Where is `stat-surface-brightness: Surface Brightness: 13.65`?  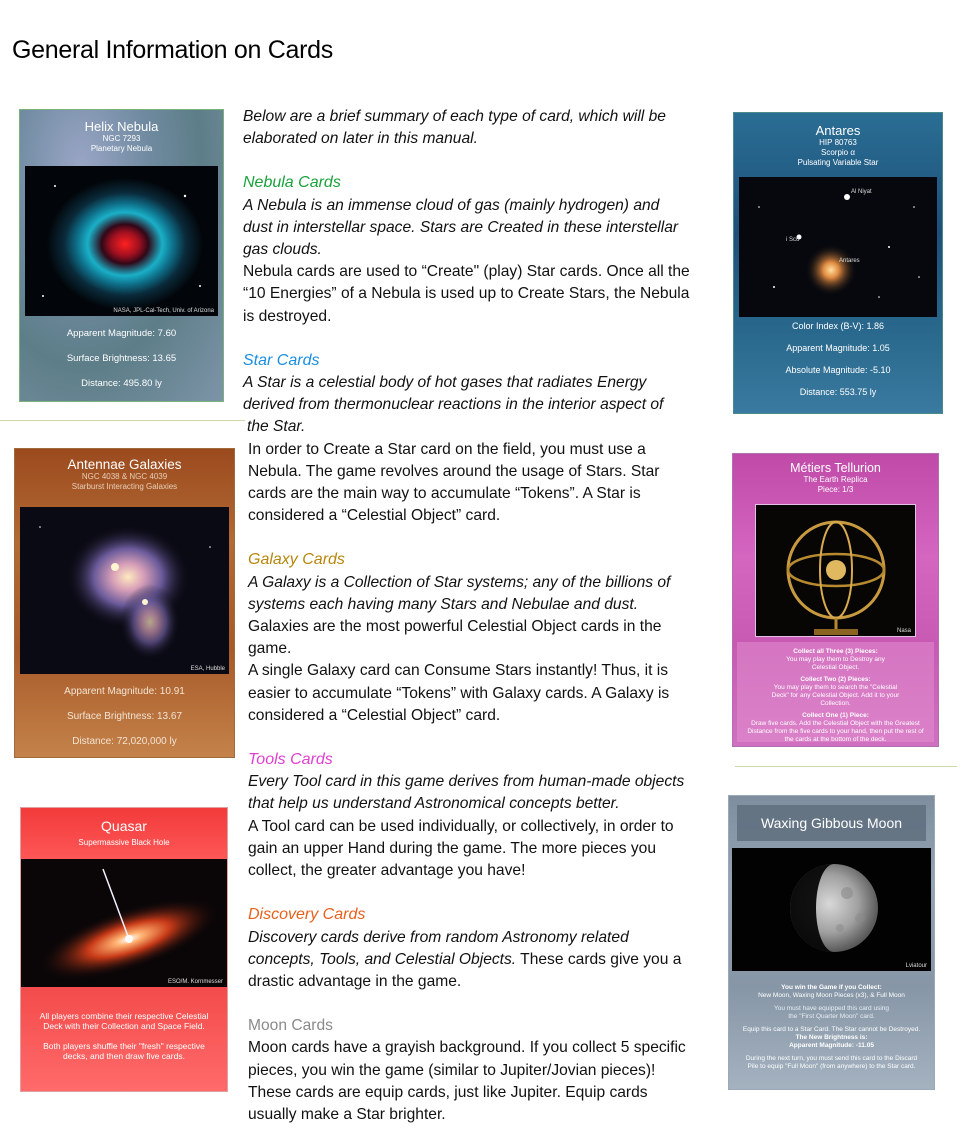 stat-surface-brightness: Surface Brightness: 13.65 is located at coordinates (121, 358).